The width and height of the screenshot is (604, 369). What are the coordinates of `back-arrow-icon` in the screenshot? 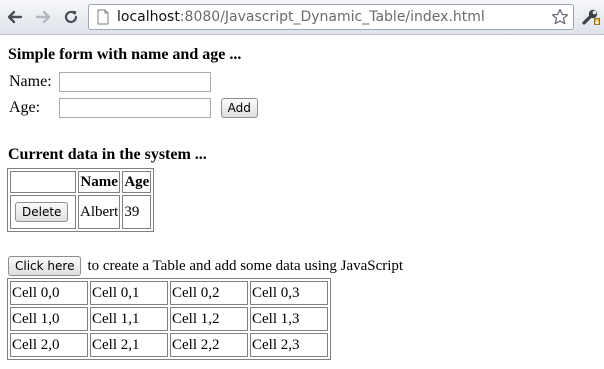 It's located at (15, 17).